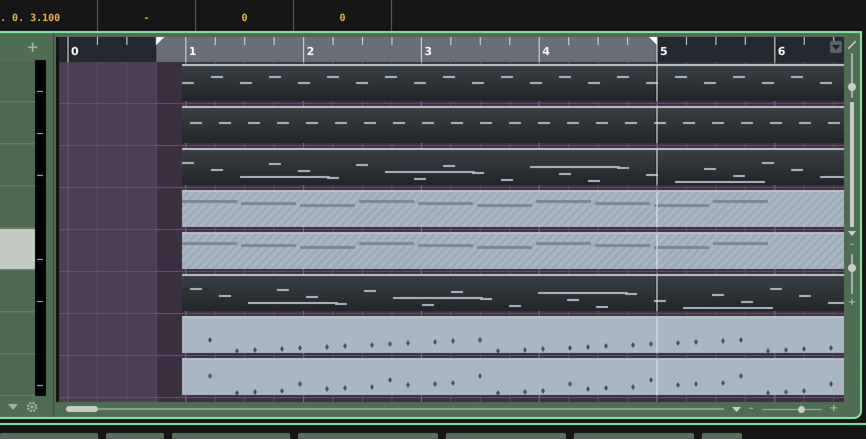 This screenshot has width=866, height=439. Describe the element at coordinates (32, 406) in the screenshot. I see `settings-icon` at that location.